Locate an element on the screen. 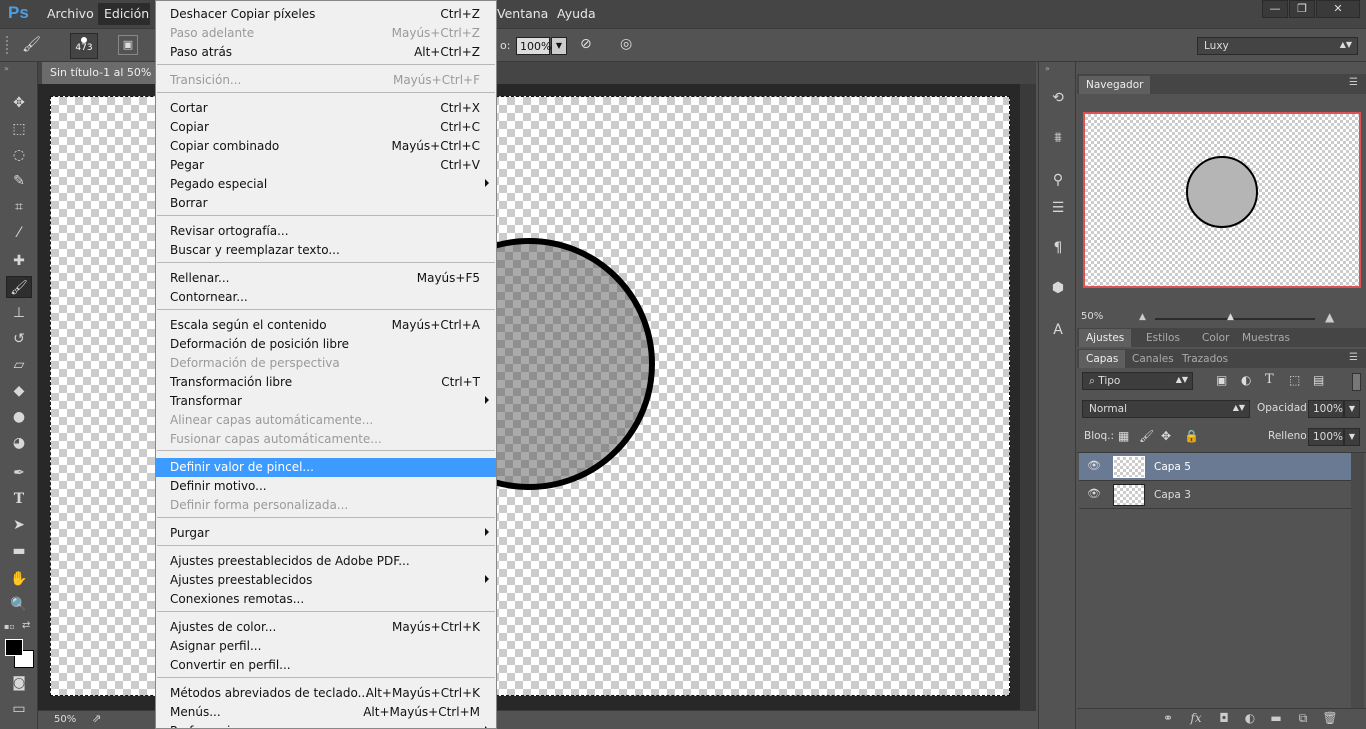 The width and height of the screenshot is (1366, 729). pressure-opacity-icon: ⊘ is located at coordinates (590, 46).